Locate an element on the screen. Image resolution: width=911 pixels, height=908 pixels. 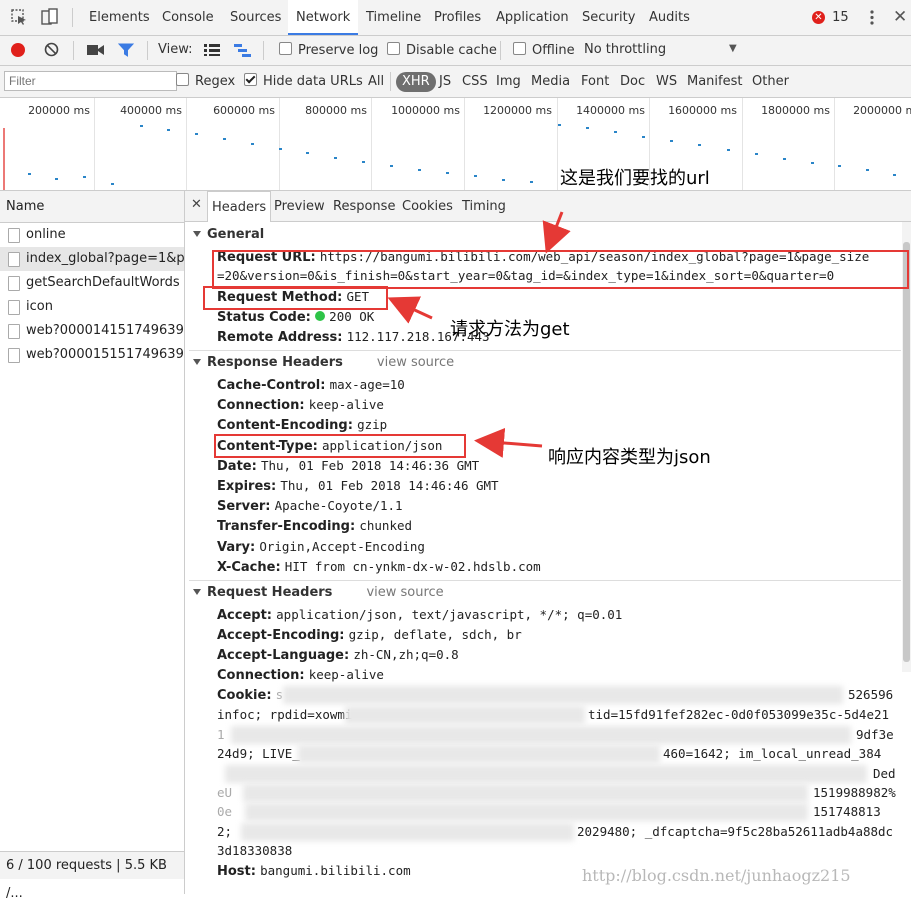
watermark: http://blog.csdn.net/junhaogz215 is located at coordinates (716, 875).